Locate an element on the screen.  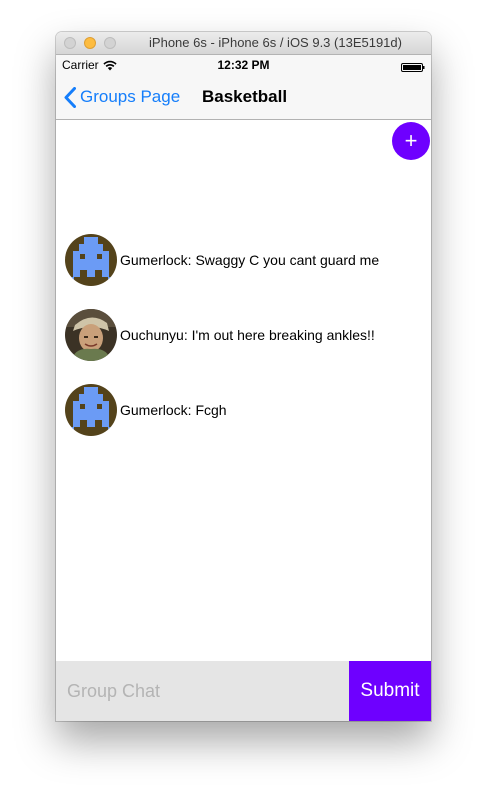
chevron-left-icon is located at coordinates (70, 97).